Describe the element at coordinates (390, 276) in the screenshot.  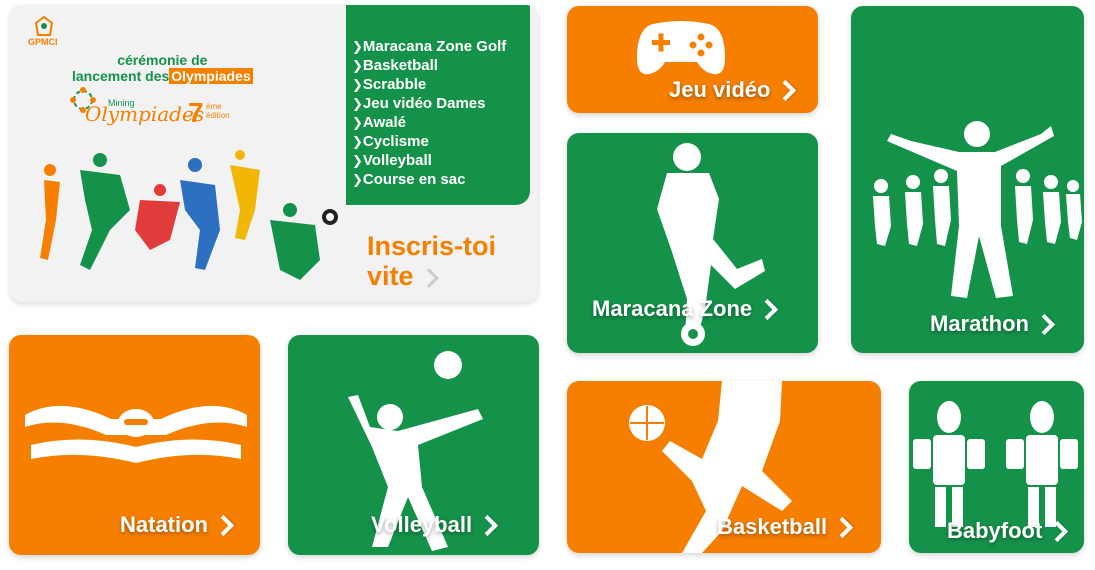
I see `register-cta-line2: vite` at that location.